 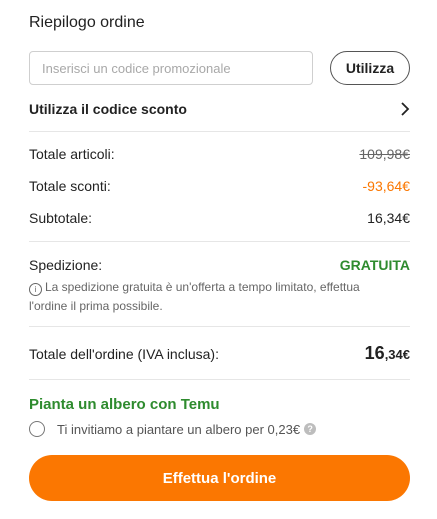 I want to click on order-total-label: Totale dell'ordine (IVA inclusa):, so click(x=124, y=354).